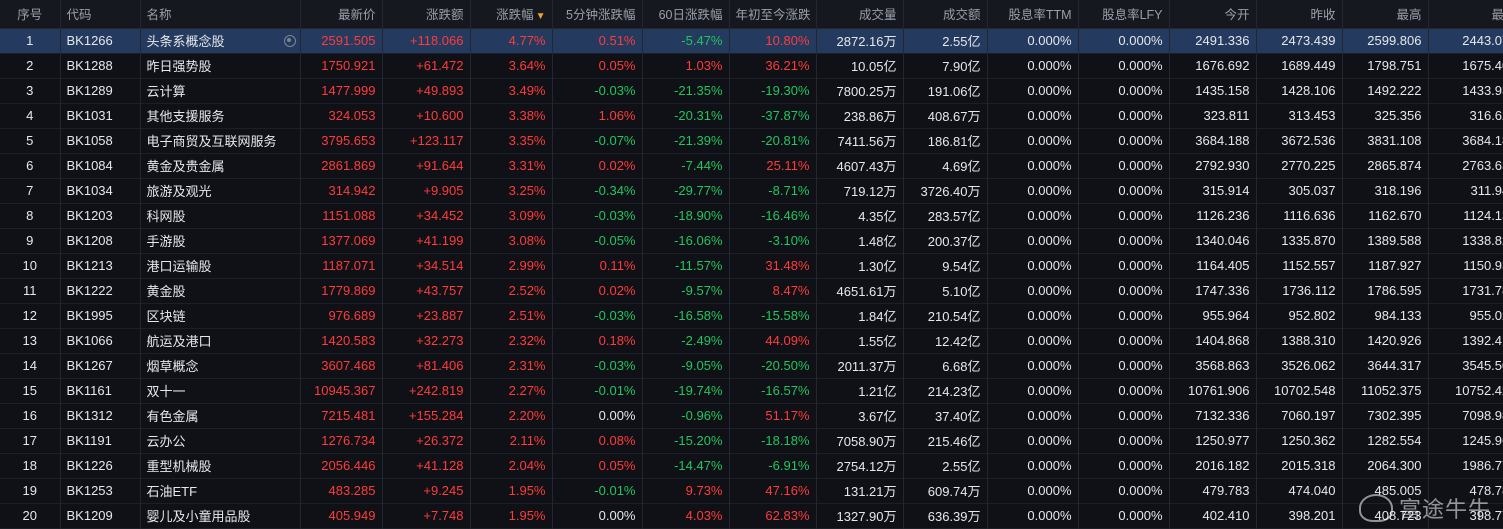 The width and height of the screenshot is (1503, 529). Describe the element at coordinates (426, 340) in the screenshot. I see `cell-change: +32.273` at that location.